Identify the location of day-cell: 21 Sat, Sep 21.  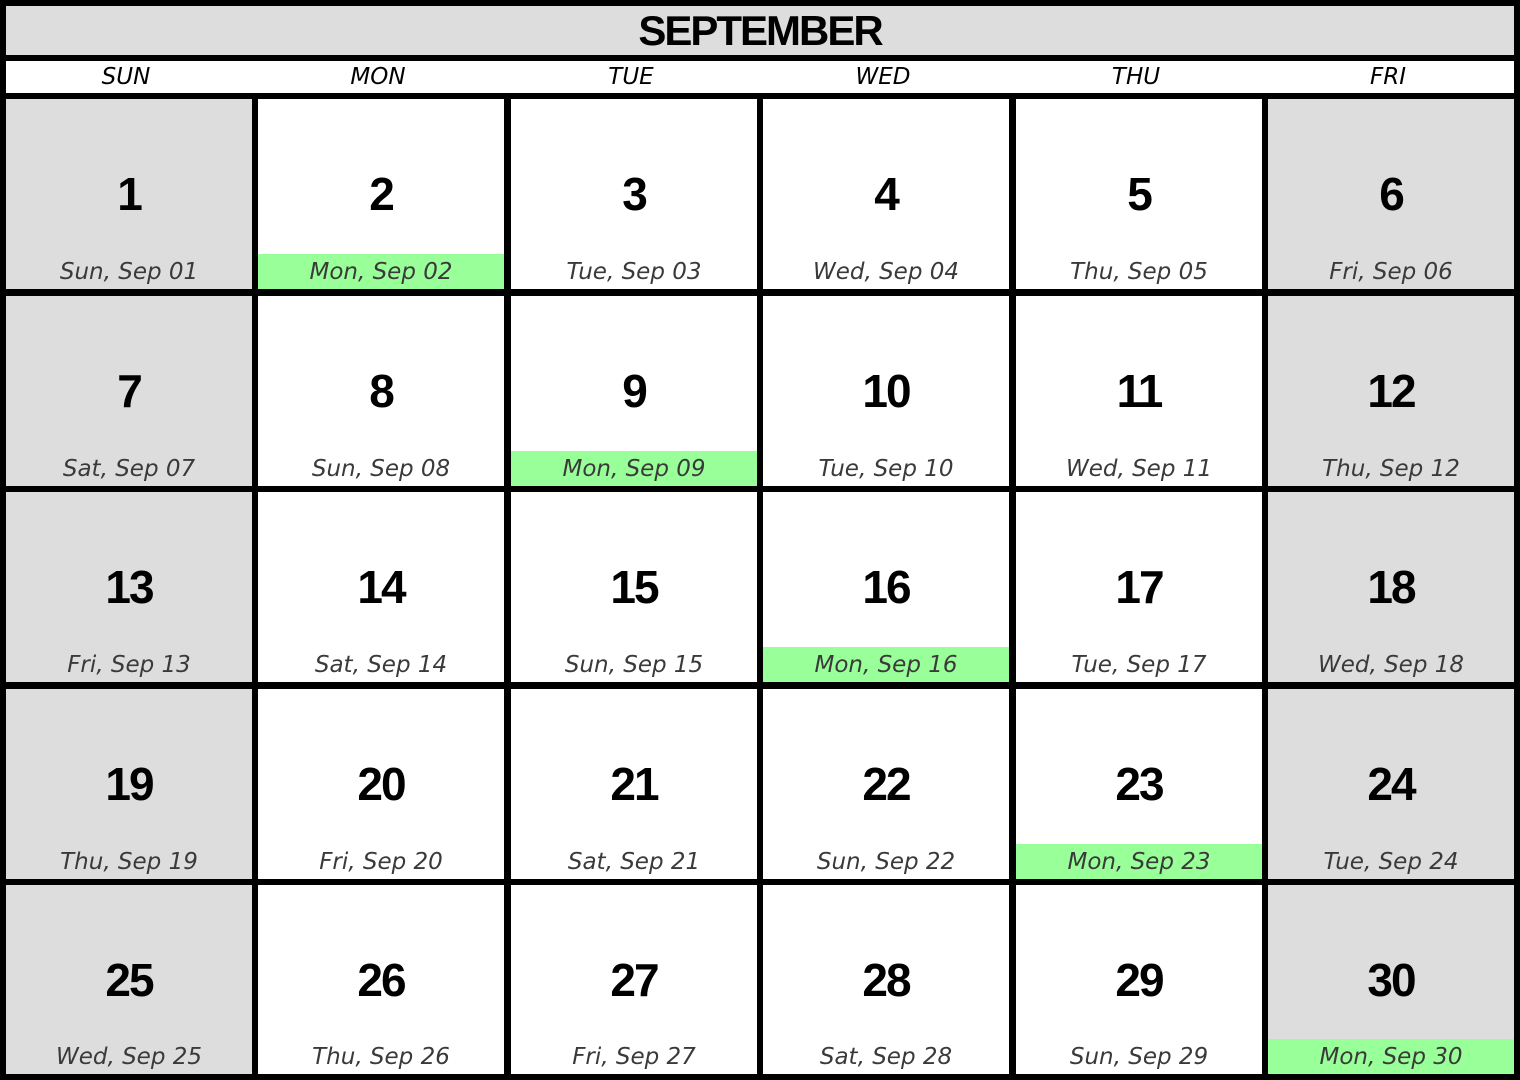
(634, 784).